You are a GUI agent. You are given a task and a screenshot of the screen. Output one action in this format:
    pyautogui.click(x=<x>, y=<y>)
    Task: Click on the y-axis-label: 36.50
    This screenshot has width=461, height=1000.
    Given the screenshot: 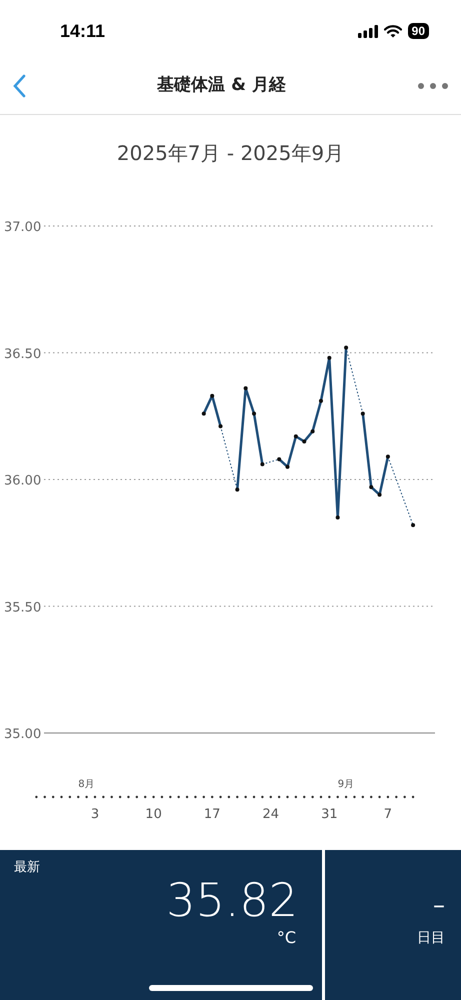 What is the action you would take?
    pyautogui.click(x=23, y=354)
    